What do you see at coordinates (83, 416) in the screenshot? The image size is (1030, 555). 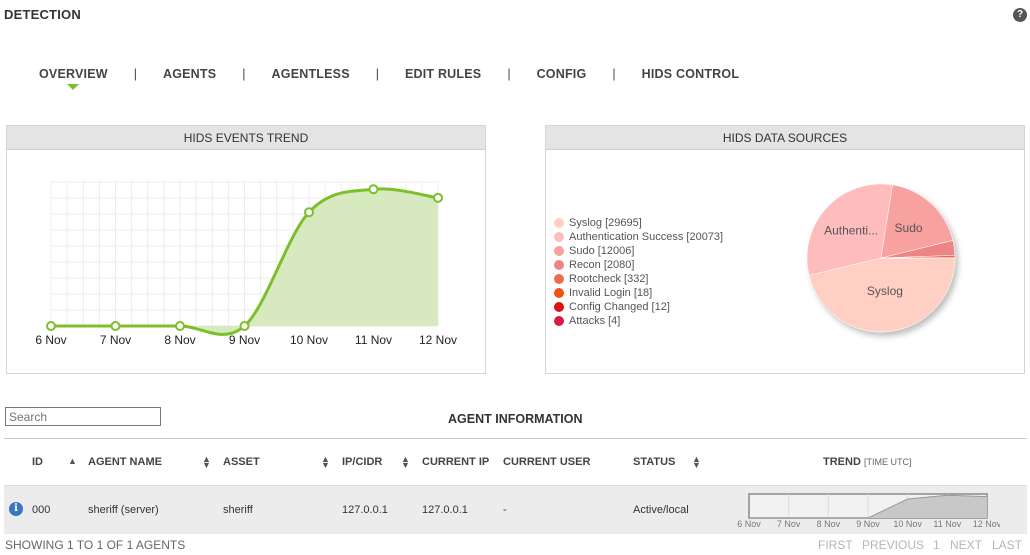 I see `search-input` at bounding box center [83, 416].